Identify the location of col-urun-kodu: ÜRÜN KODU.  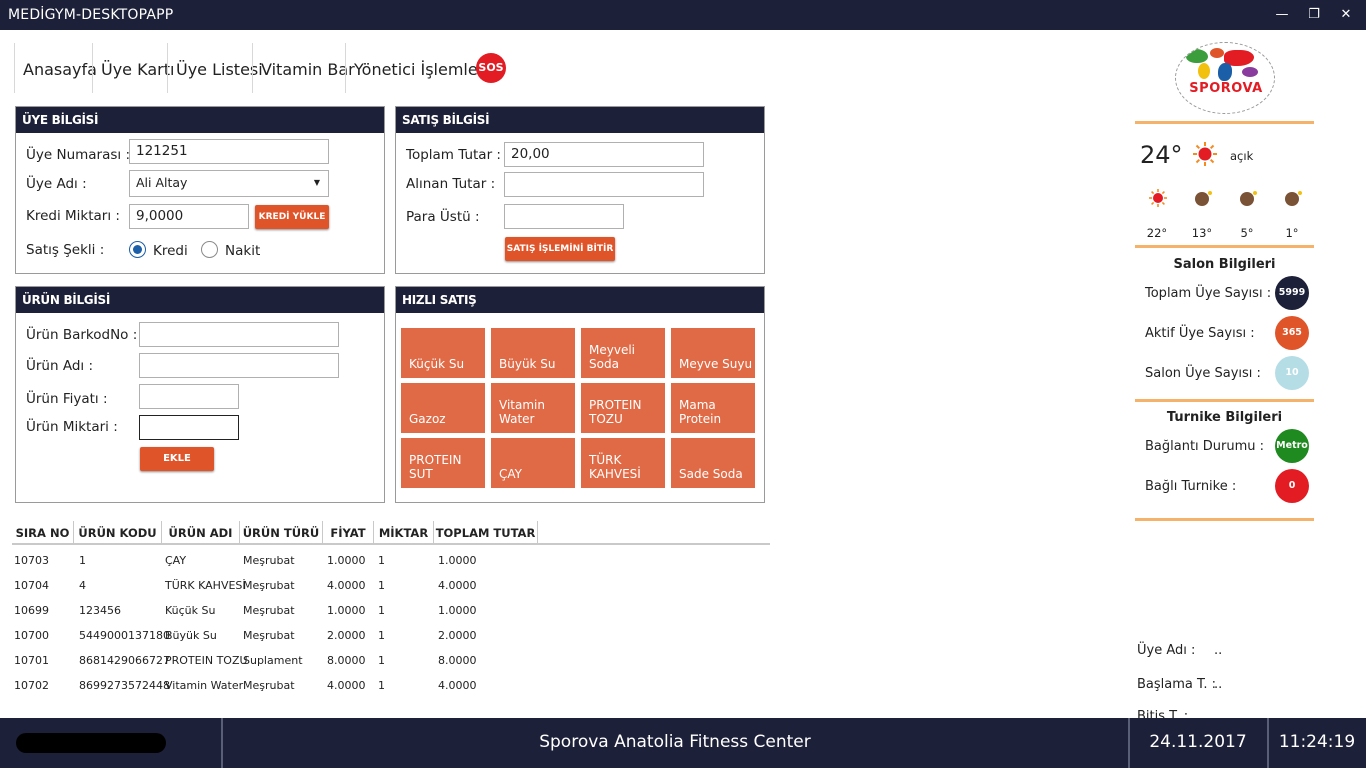
(118, 533).